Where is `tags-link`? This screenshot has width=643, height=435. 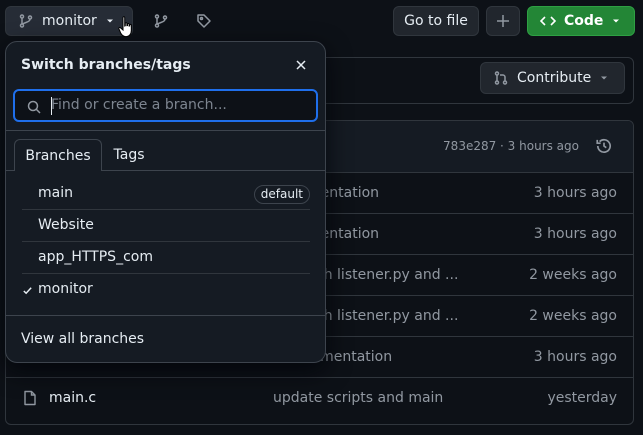
tags-link is located at coordinates (204, 21).